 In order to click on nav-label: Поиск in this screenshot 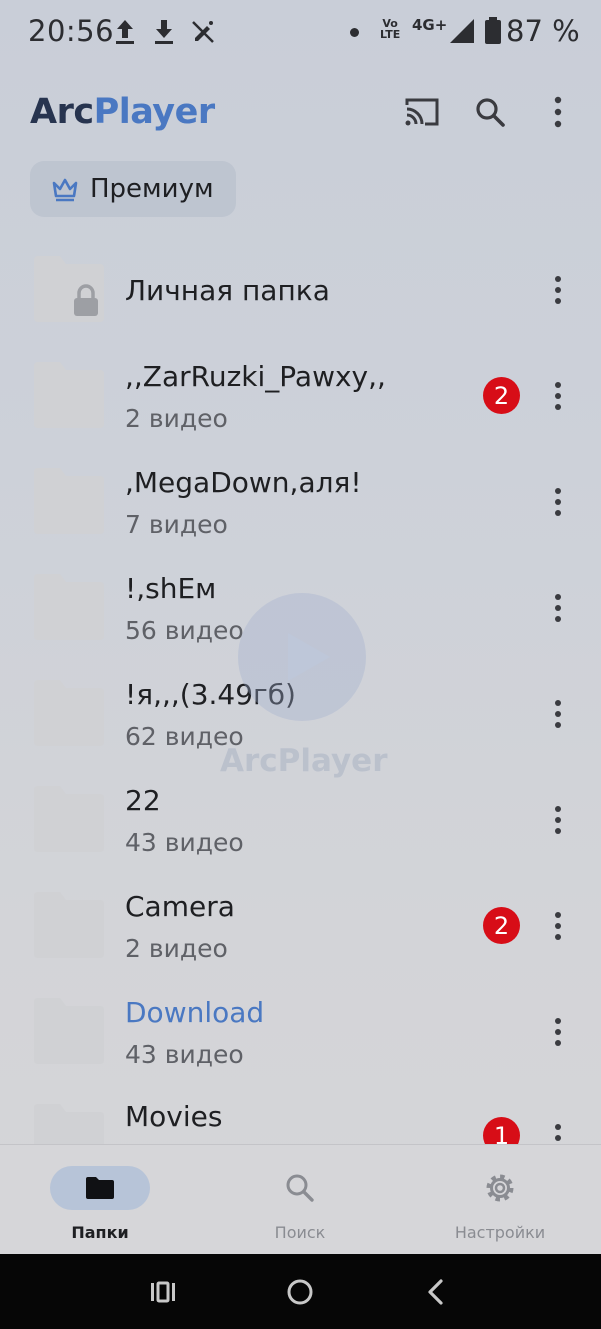, I will do `click(300, 1232)`.